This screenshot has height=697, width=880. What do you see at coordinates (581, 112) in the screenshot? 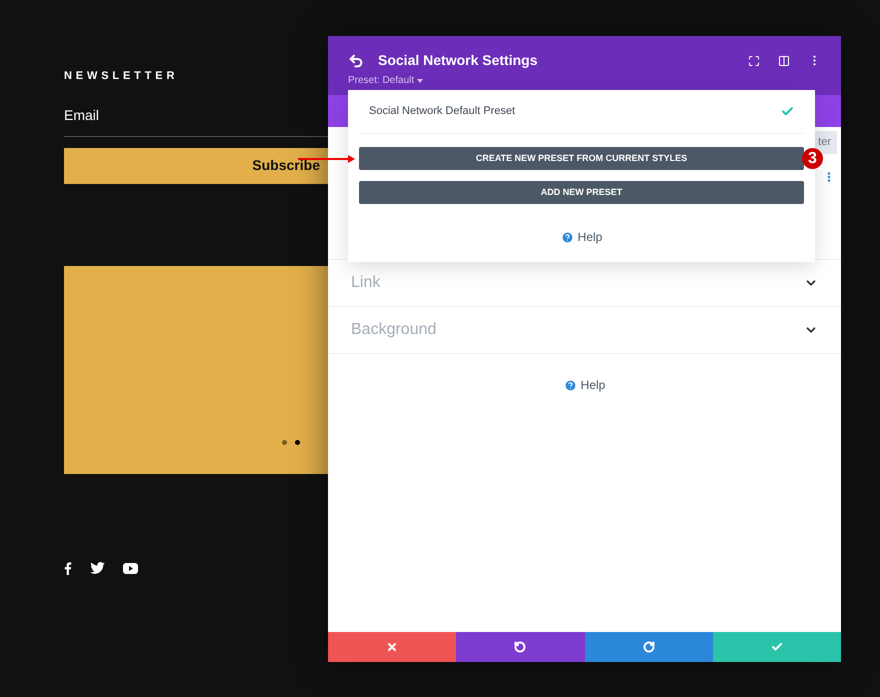
I see `preset-item: Social Network Default Preset` at bounding box center [581, 112].